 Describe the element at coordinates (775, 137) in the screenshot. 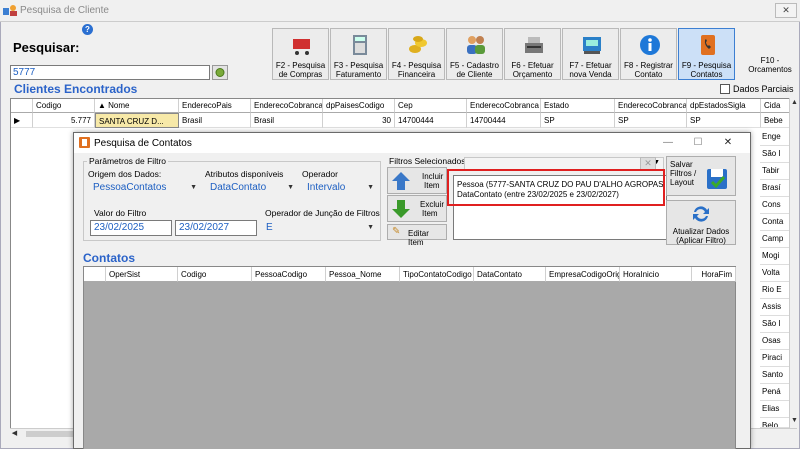

I see `city-cell: Enge` at that location.